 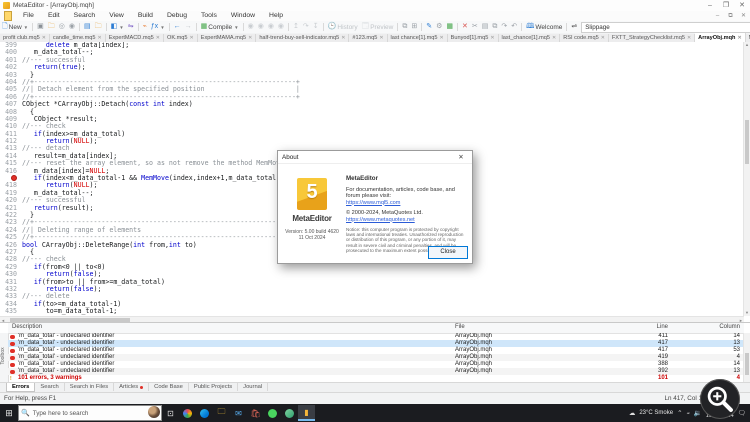 What do you see at coordinates (261, 27) in the screenshot?
I see `debug-pause-button: ◉` at bounding box center [261, 27].